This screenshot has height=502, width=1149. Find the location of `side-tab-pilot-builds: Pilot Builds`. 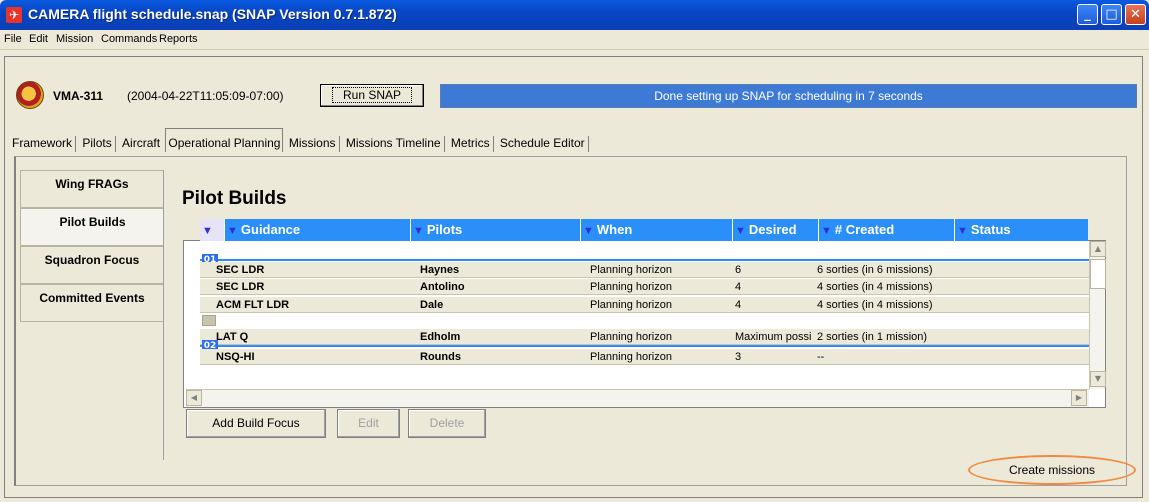

side-tab-pilot-builds: Pilot Builds is located at coordinates (92, 227).